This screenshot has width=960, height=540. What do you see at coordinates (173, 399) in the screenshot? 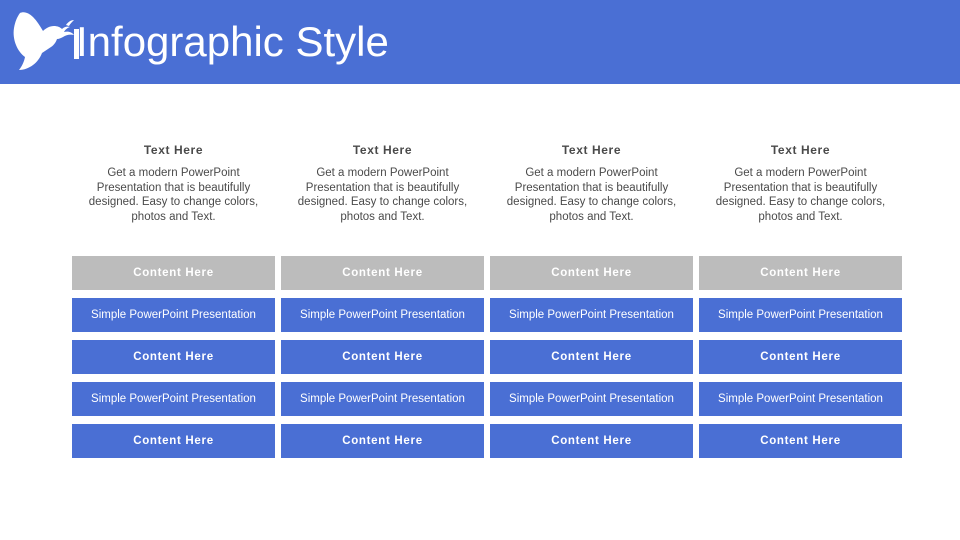
I see `column-1-bar-4: Simple PowerPoint Presentation` at bounding box center [173, 399].